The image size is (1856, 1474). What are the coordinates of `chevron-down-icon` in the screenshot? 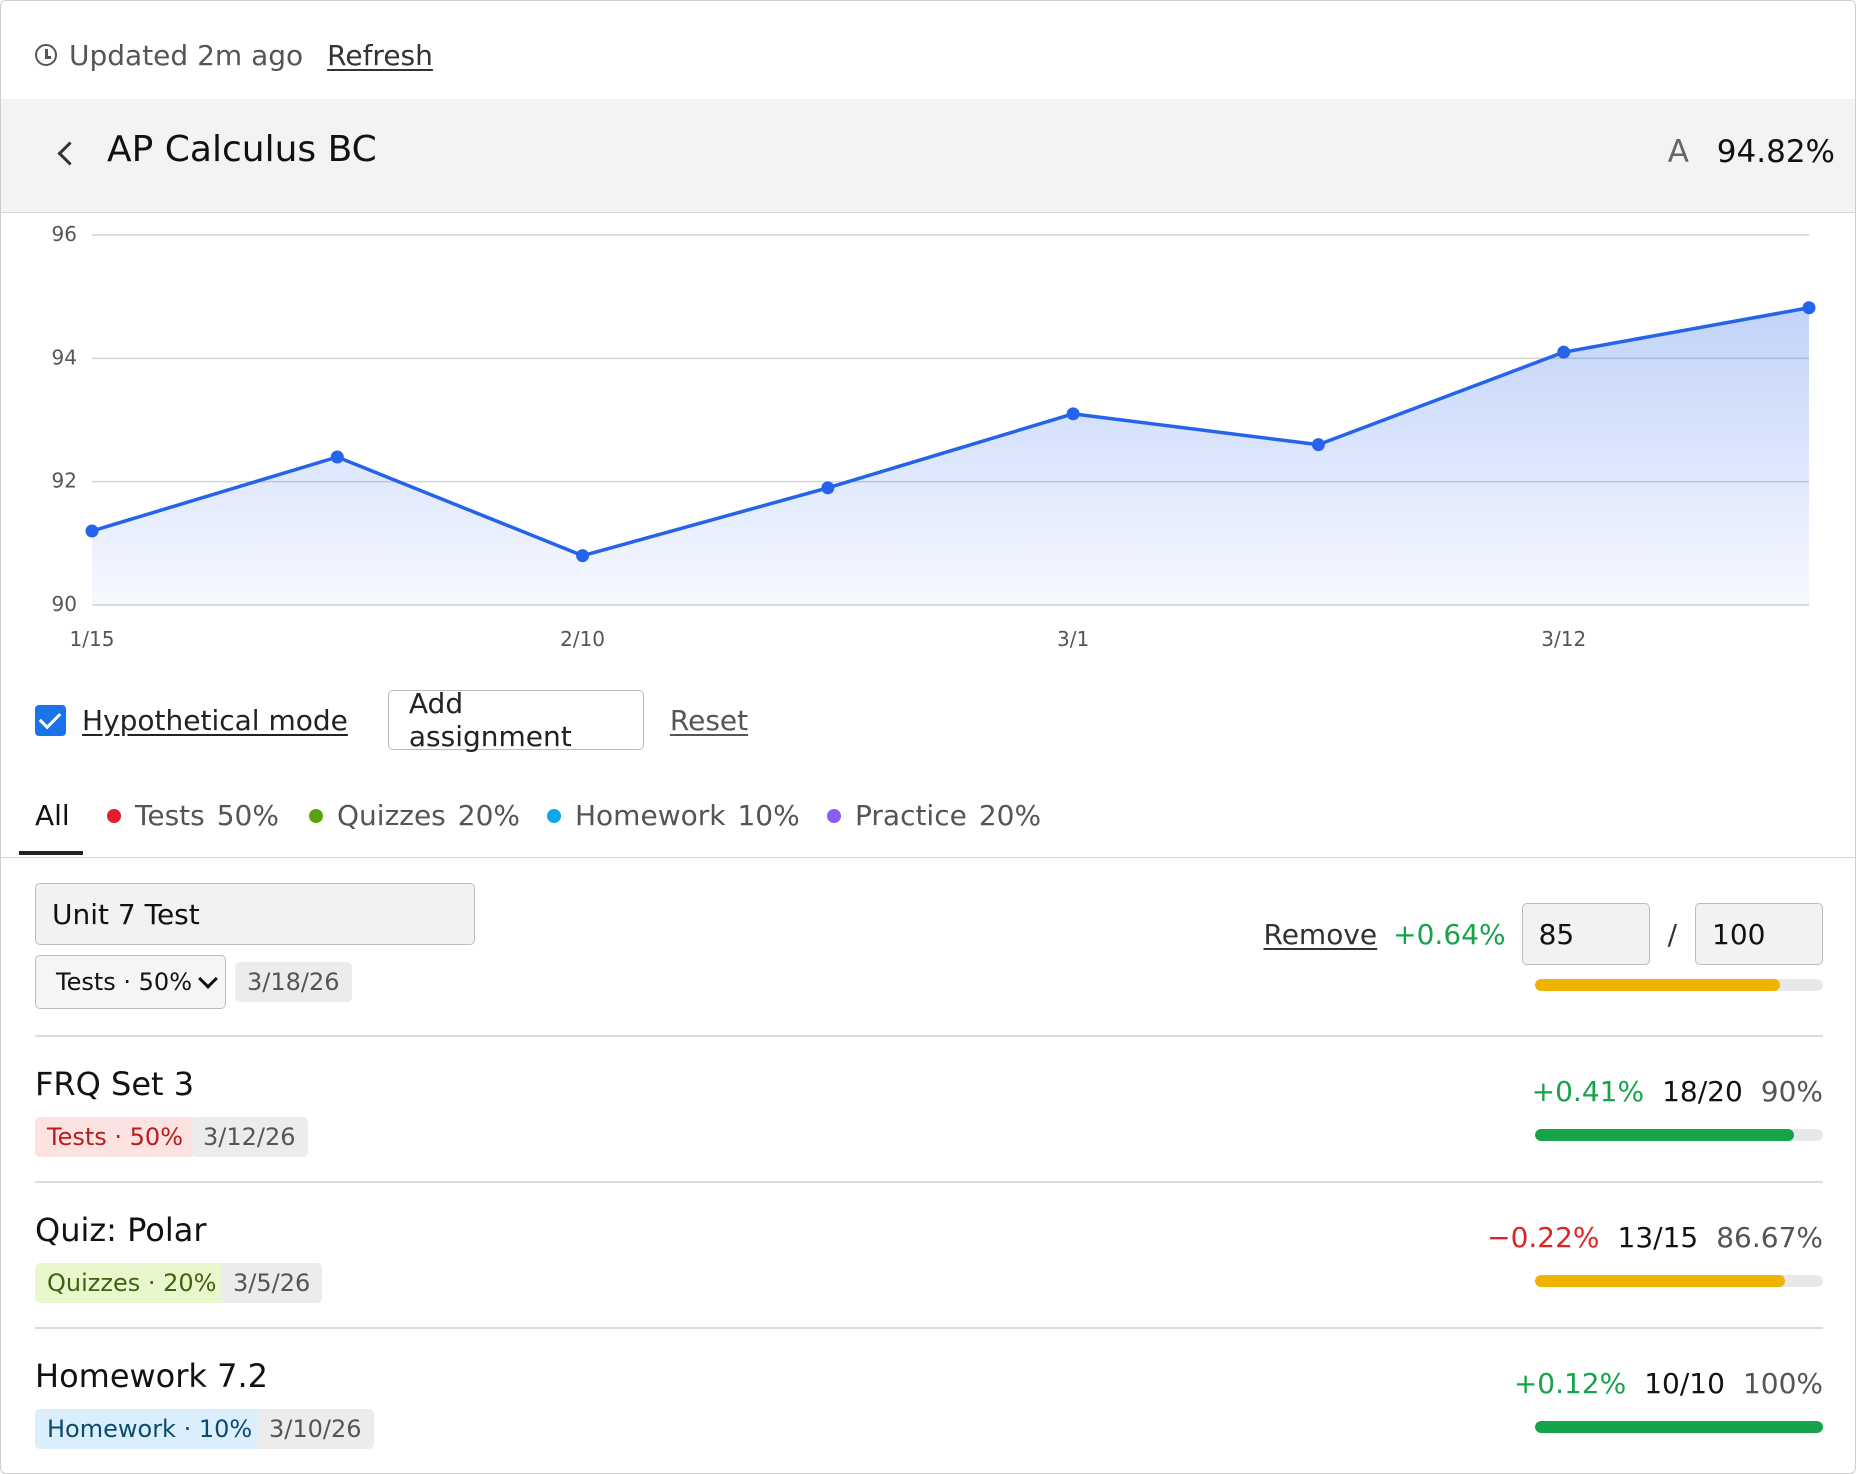 It's located at (208, 979).